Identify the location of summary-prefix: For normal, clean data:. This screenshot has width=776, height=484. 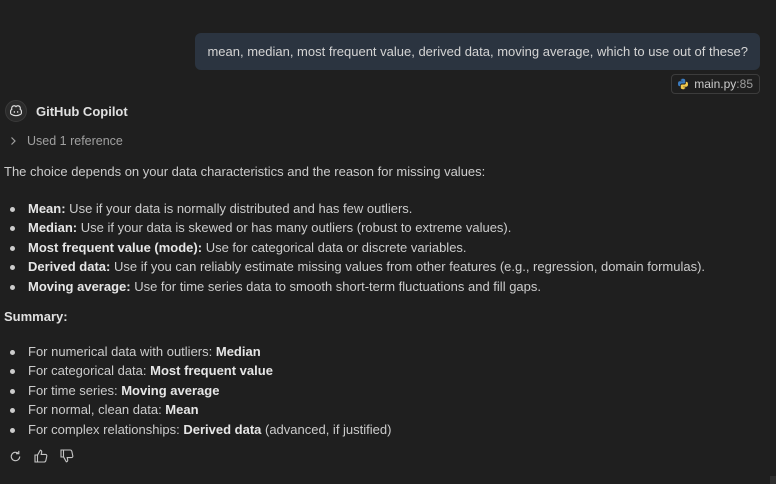
(97, 409).